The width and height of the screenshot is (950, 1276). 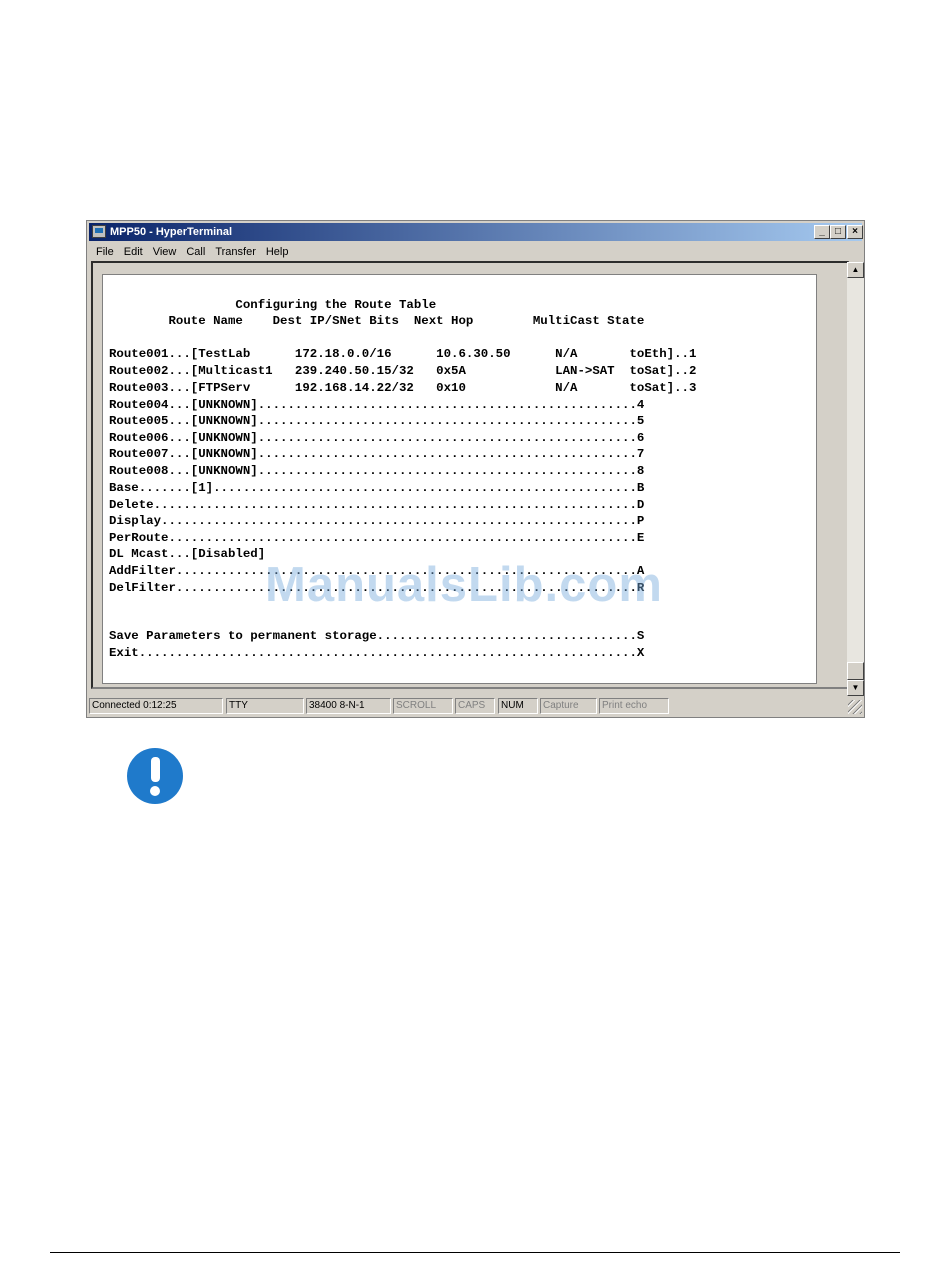 What do you see at coordinates (855, 232) in the screenshot?
I see `close-button: ×` at bounding box center [855, 232].